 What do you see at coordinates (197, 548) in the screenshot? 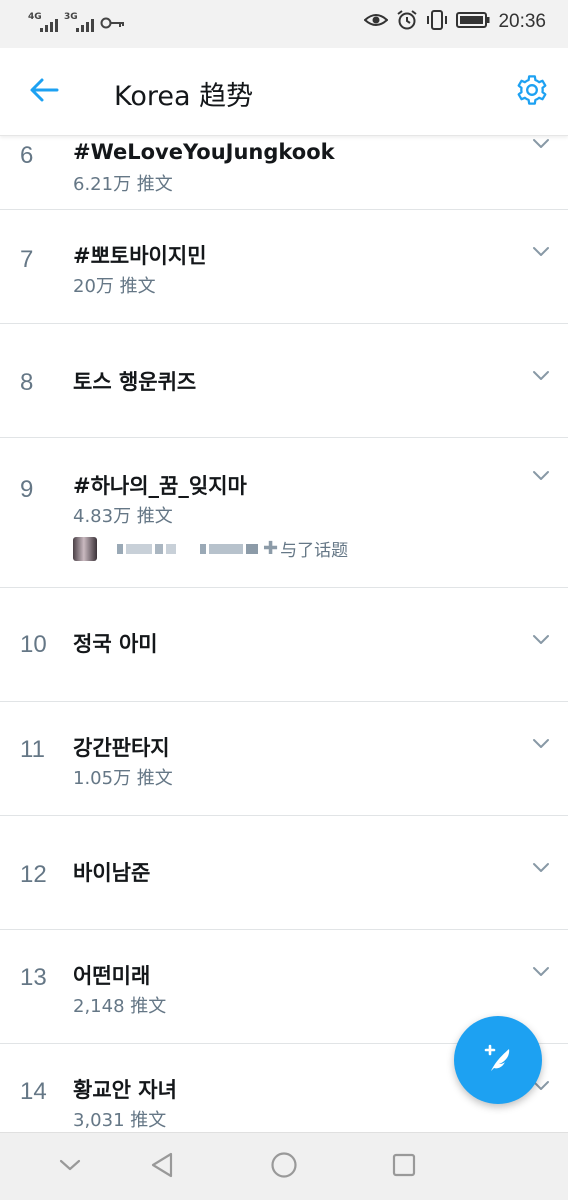
I see `blurred-username: ✚` at bounding box center [197, 548].